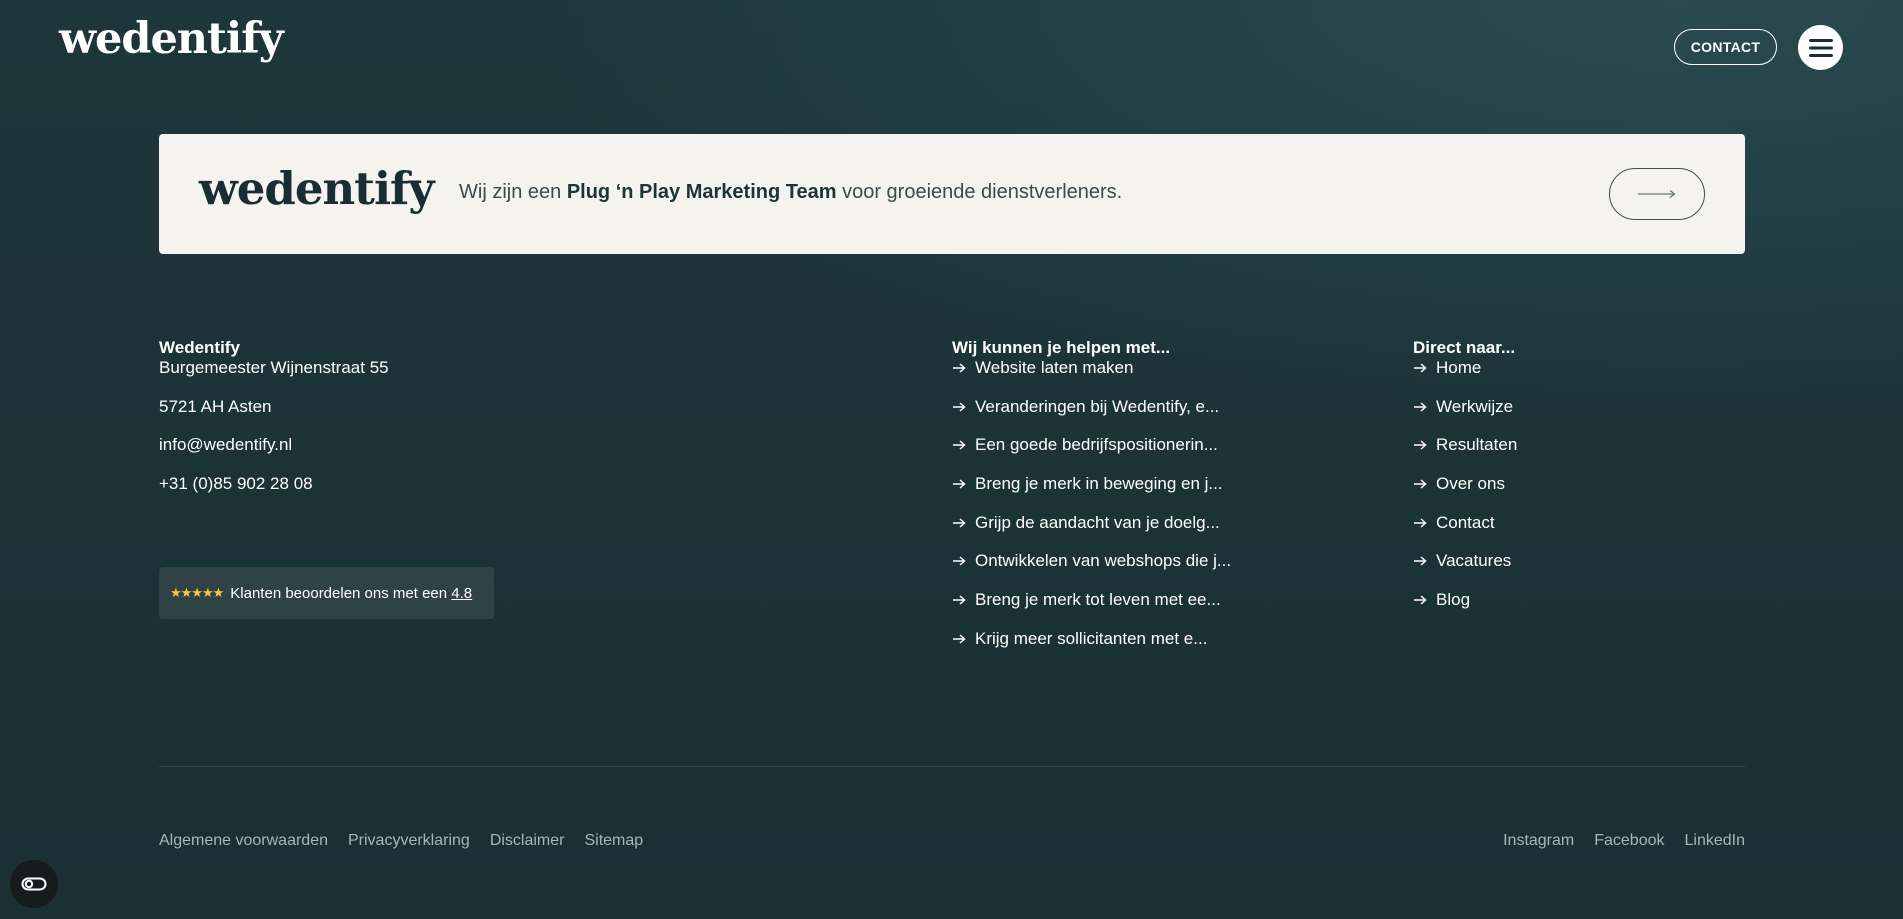 The width and height of the screenshot is (1903, 919). I want to click on nav-link-vacatures: Vacatures, so click(1465, 570).